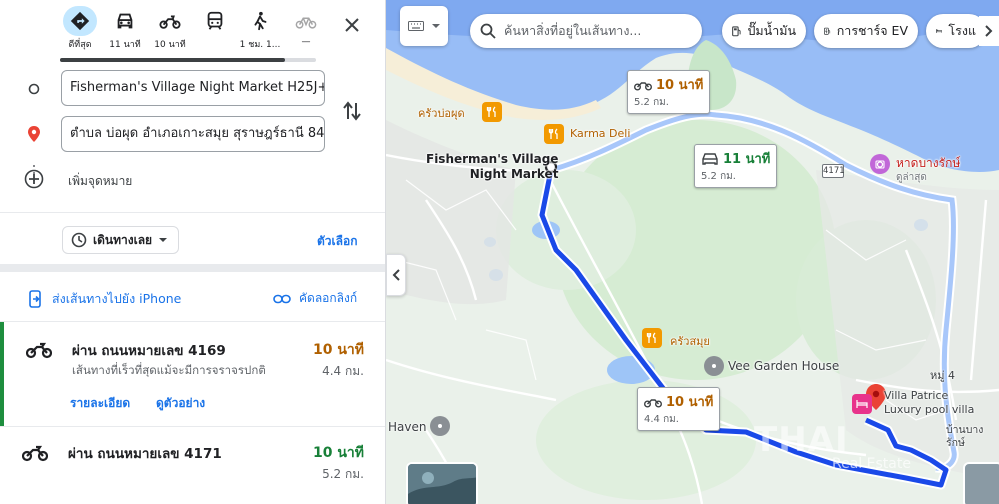  What do you see at coordinates (34, 179) in the screenshot?
I see `add-stop-icon` at bounding box center [34, 179].